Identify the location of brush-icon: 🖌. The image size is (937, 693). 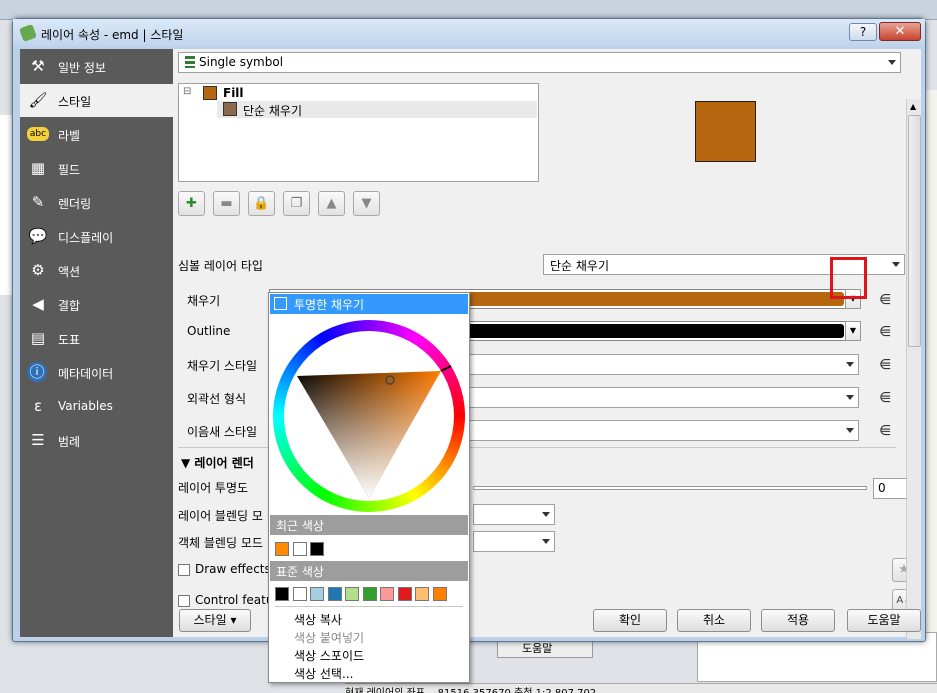
(38, 100).